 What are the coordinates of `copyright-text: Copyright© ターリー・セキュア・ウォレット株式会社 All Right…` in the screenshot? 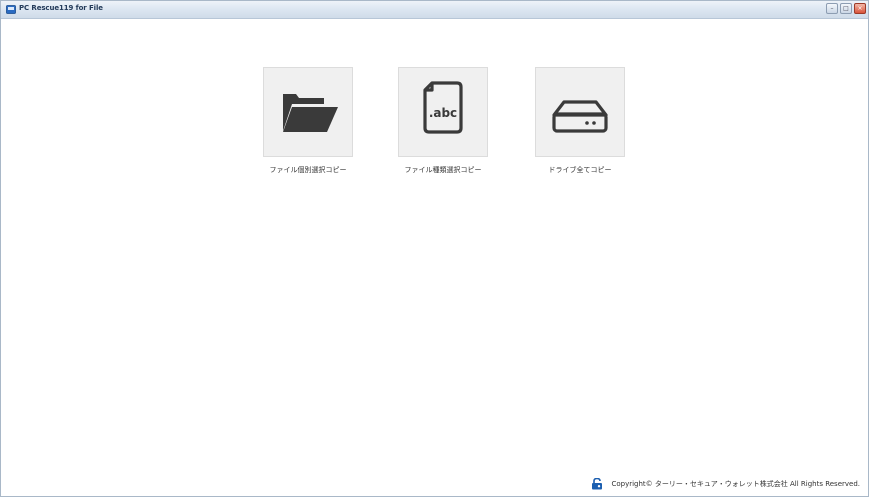 It's located at (735, 484).